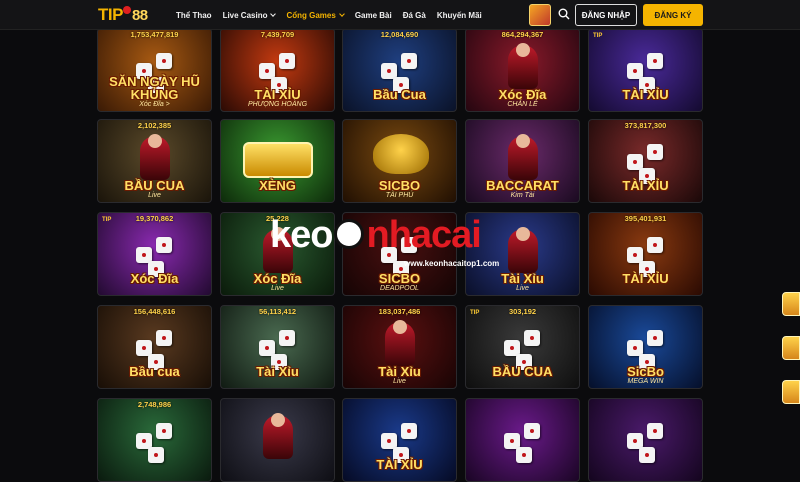 The width and height of the screenshot is (800, 482). I want to click on jackpot-amount: 395,401,931, so click(645, 218).